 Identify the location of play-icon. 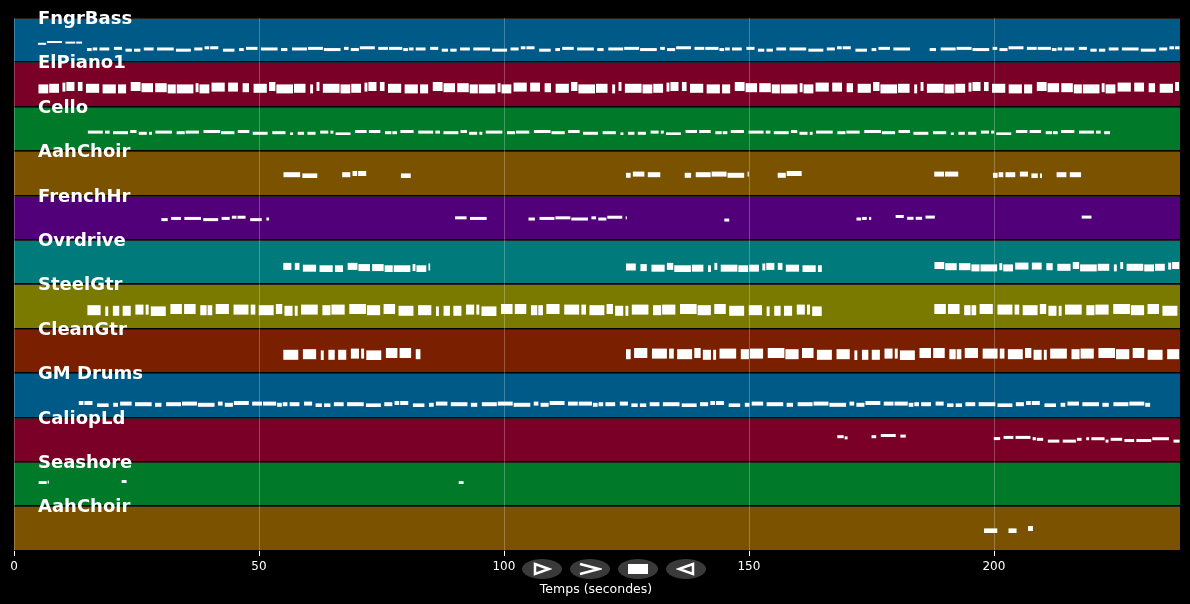
(542, 568).